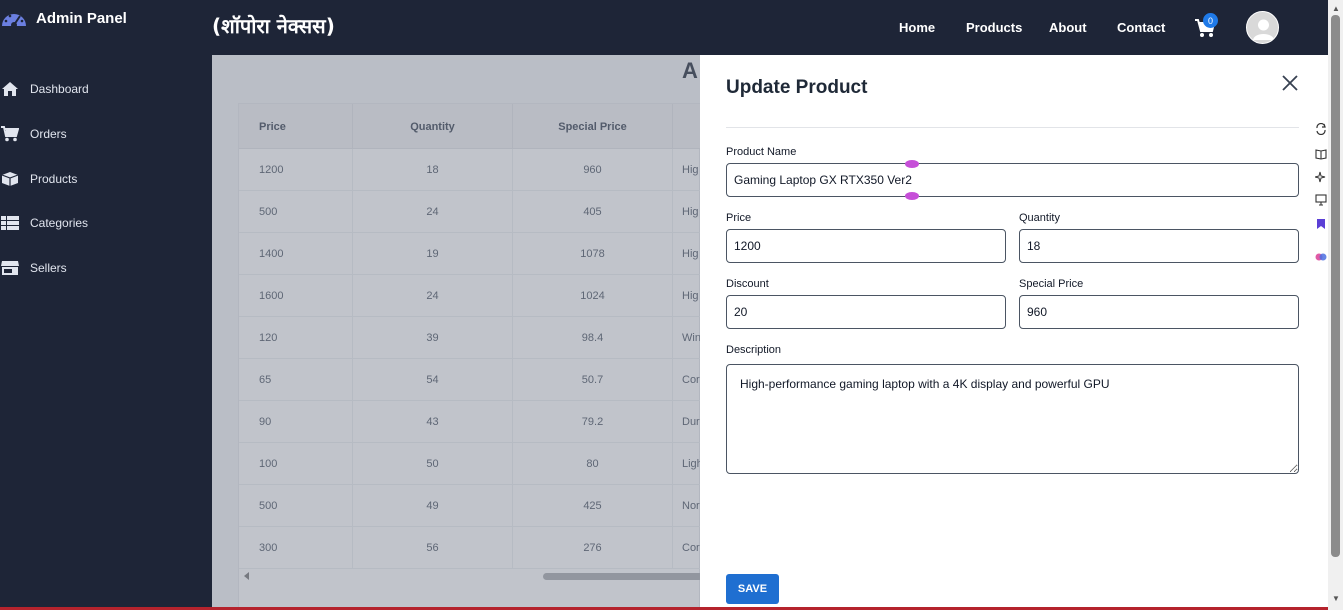 This screenshot has height=610, width=1343. What do you see at coordinates (81, 18) in the screenshot?
I see `brand-title: Admin Panel` at bounding box center [81, 18].